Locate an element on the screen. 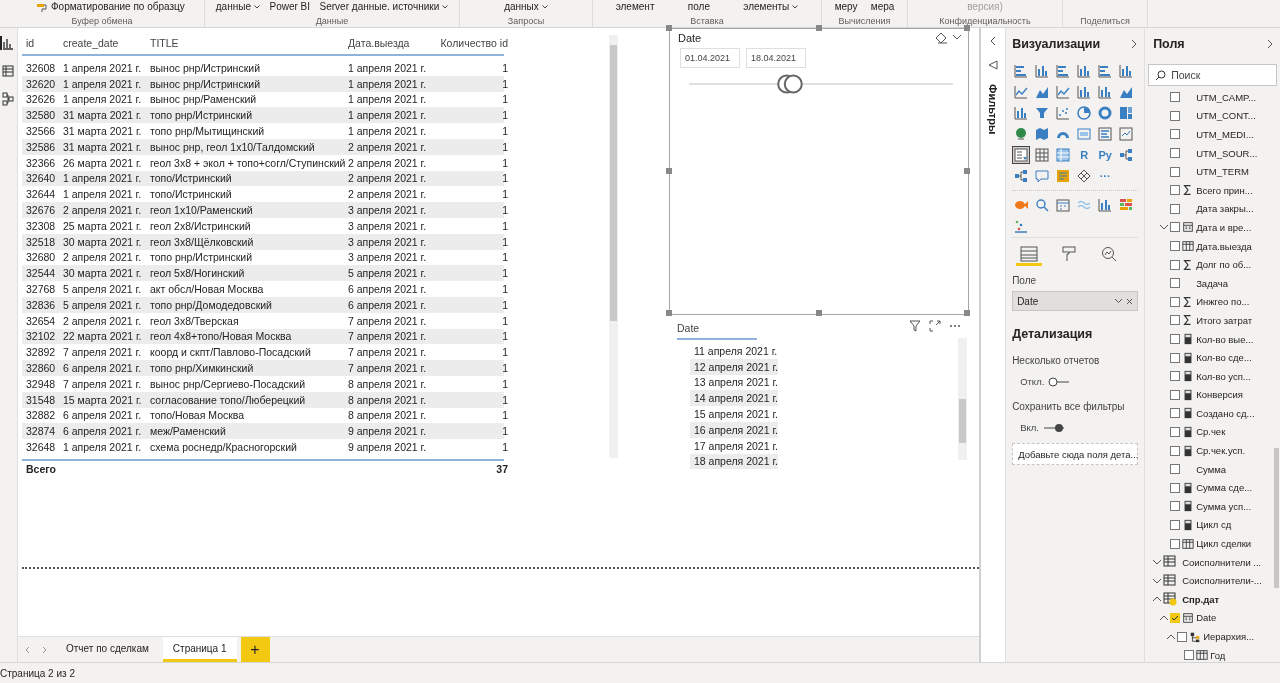 The width and height of the screenshot is (1280, 683). list-icon is located at coordinates (1105, 134).